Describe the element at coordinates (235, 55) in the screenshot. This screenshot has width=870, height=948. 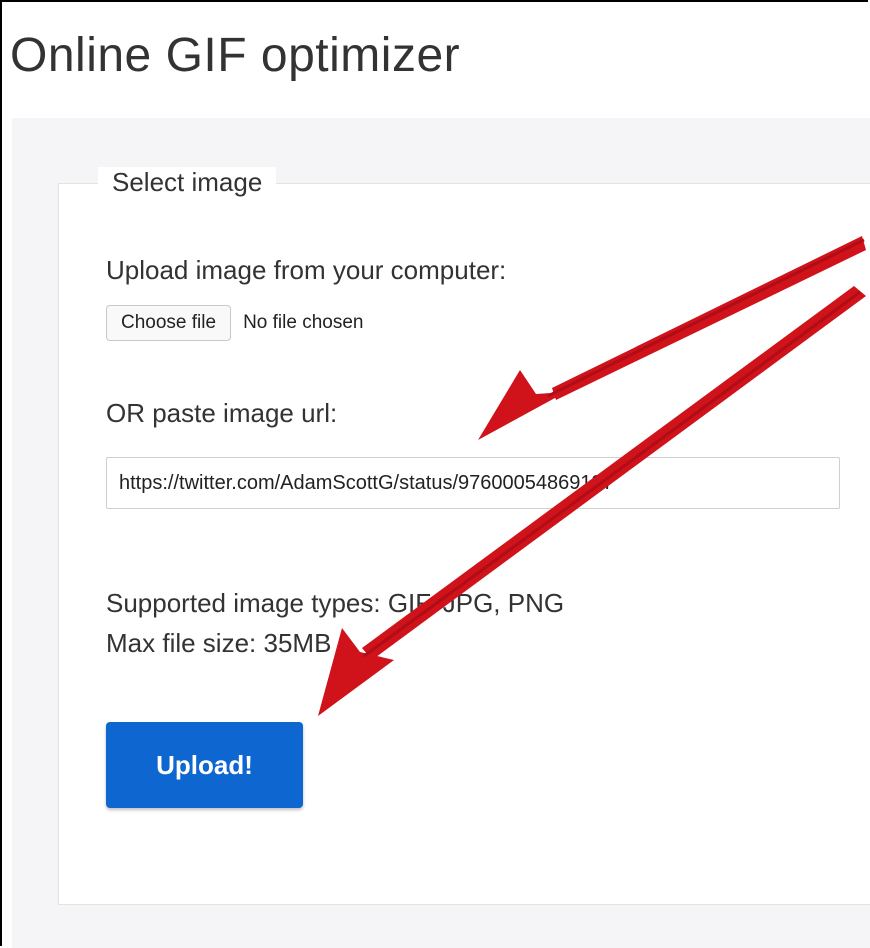
I see `page-title: Online GIF optimizer` at that location.